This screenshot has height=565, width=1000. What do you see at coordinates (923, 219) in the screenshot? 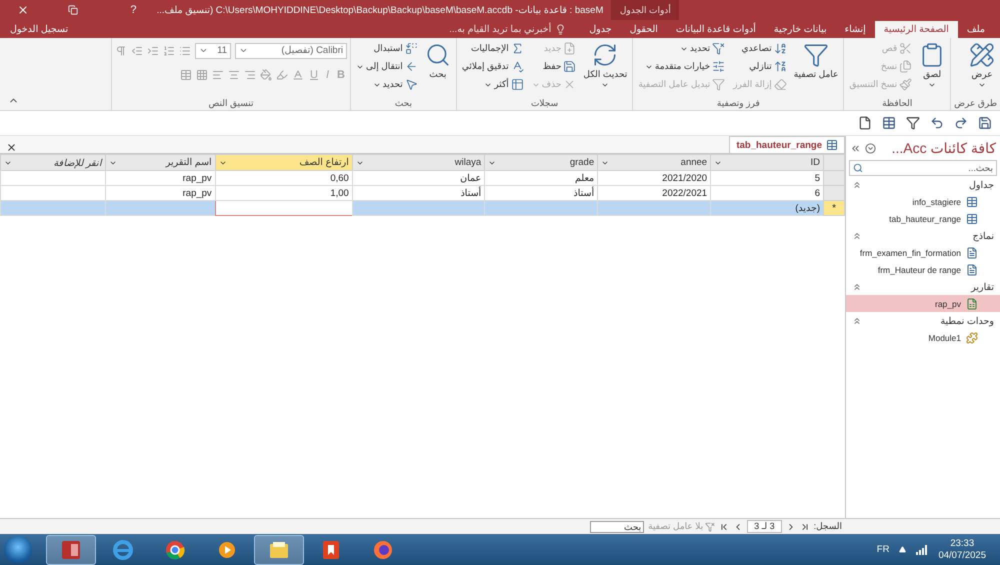
I see `nav-item: tab_hauteur_range` at bounding box center [923, 219].